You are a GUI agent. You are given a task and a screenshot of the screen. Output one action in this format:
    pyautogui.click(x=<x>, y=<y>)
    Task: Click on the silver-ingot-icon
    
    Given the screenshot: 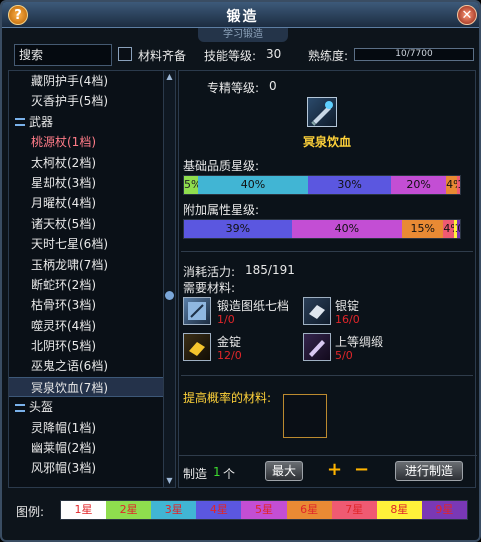 What is the action you would take?
    pyautogui.click(x=317, y=311)
    